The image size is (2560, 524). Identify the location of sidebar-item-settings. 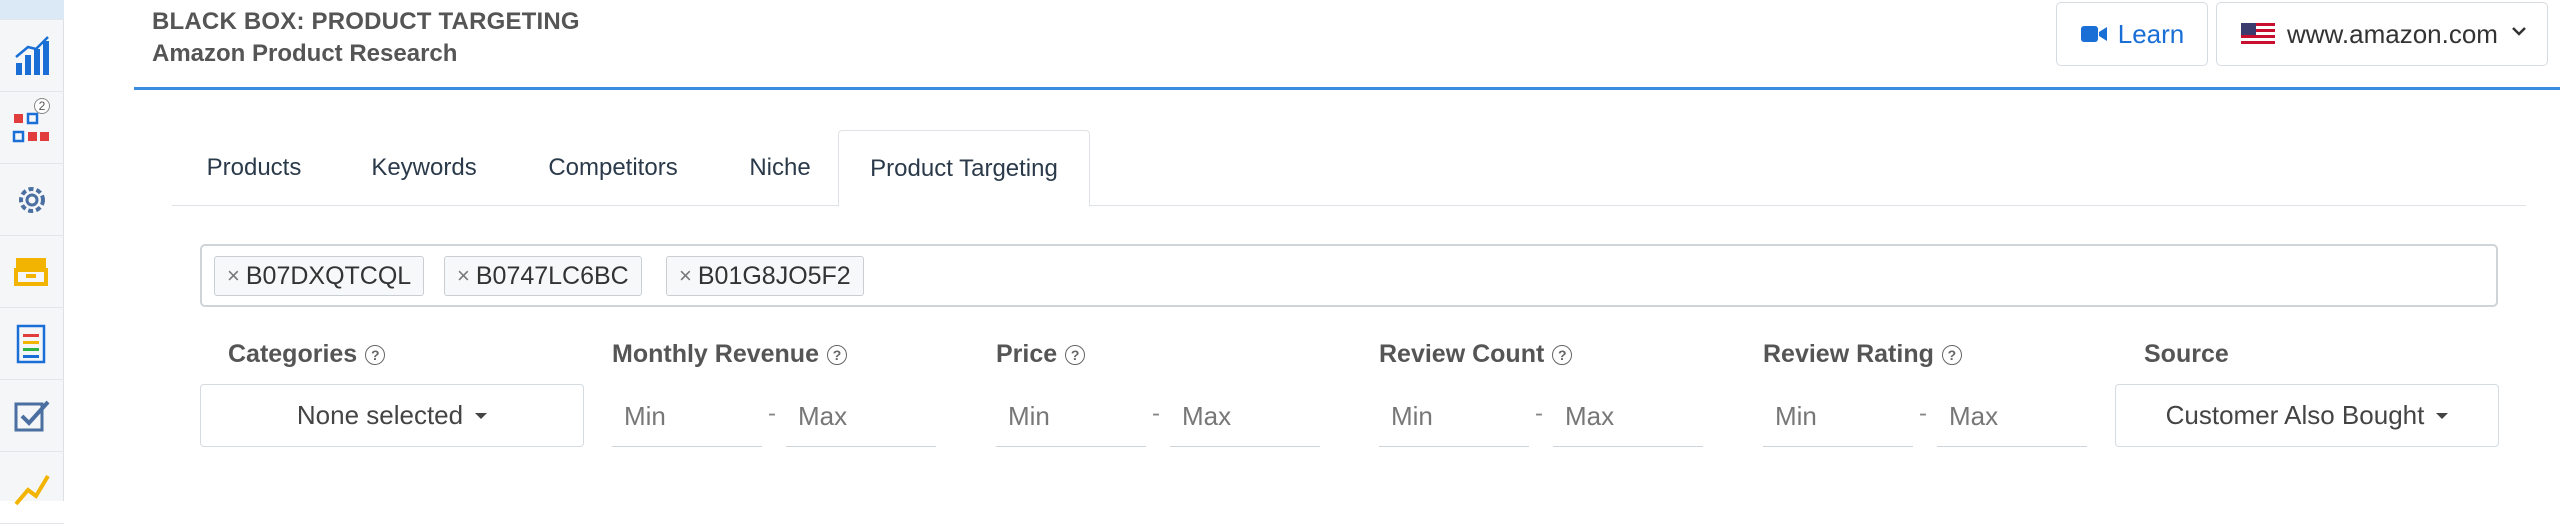
(32, 200).